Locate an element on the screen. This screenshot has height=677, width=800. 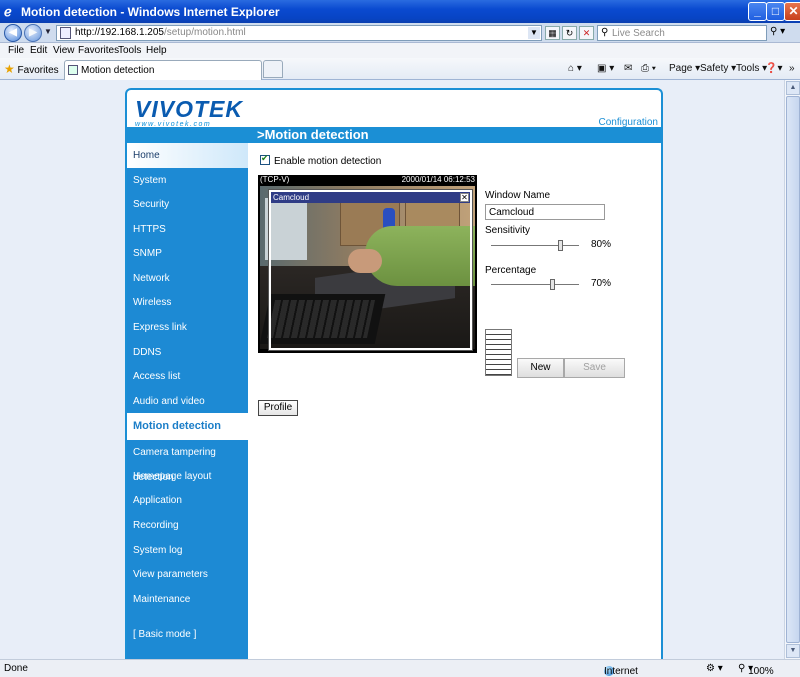
sidebar-item-basic-mode: [ Basic mode ] is located at coordinates (187, 634).